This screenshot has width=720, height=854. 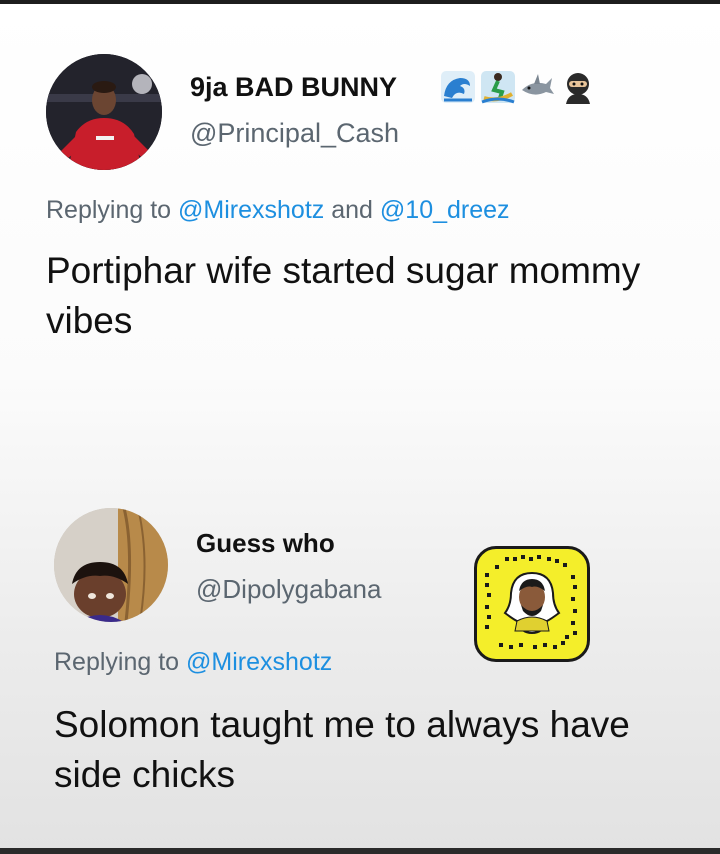 What do you see at coordinates (265, 543) in the screenshot?
I see `display-name: Guess who` at bounding box center [265, 543].